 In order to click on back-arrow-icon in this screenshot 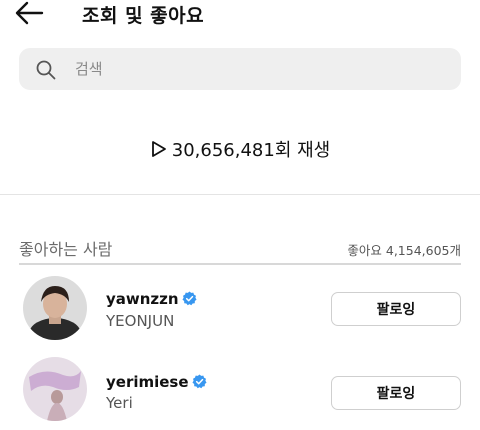, I will do `click(32, 14)`.